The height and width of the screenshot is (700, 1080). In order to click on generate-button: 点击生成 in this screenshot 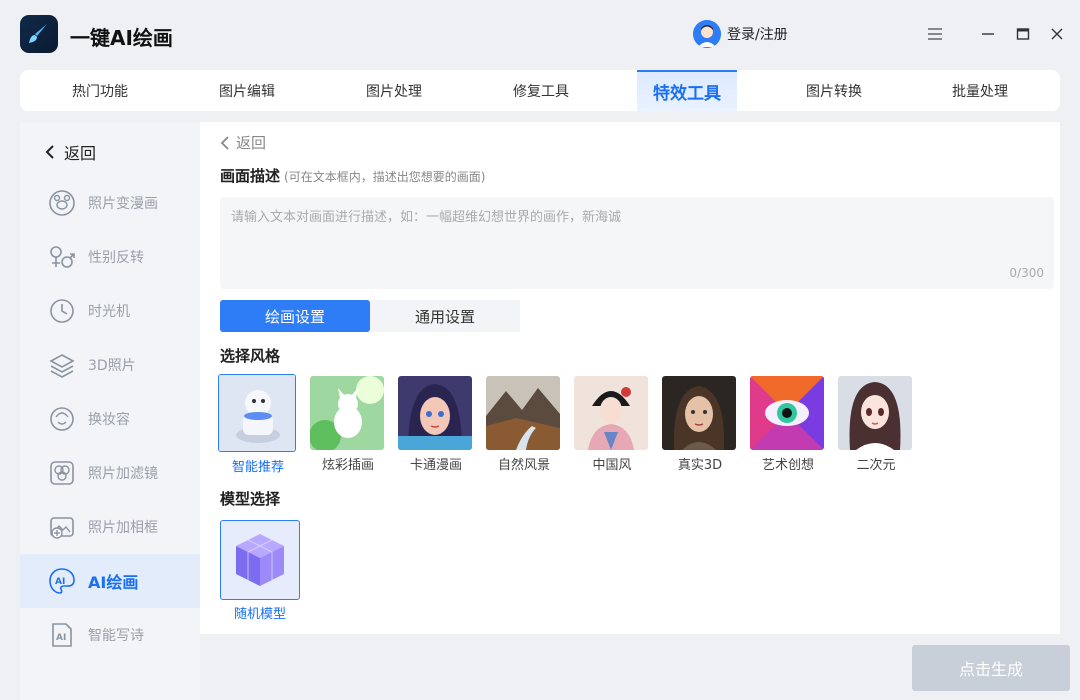, I will do `click(991, 668)`.